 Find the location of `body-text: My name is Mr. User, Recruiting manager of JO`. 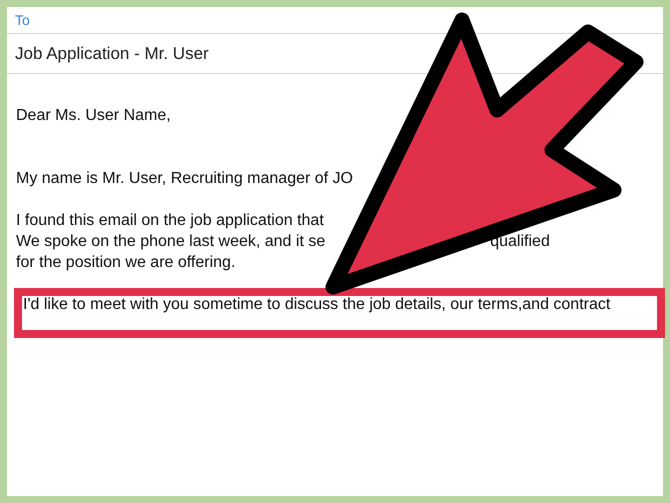

body-text: My name is Mr. User, Recruiting manager of JO is located at coordinates (184, 179).